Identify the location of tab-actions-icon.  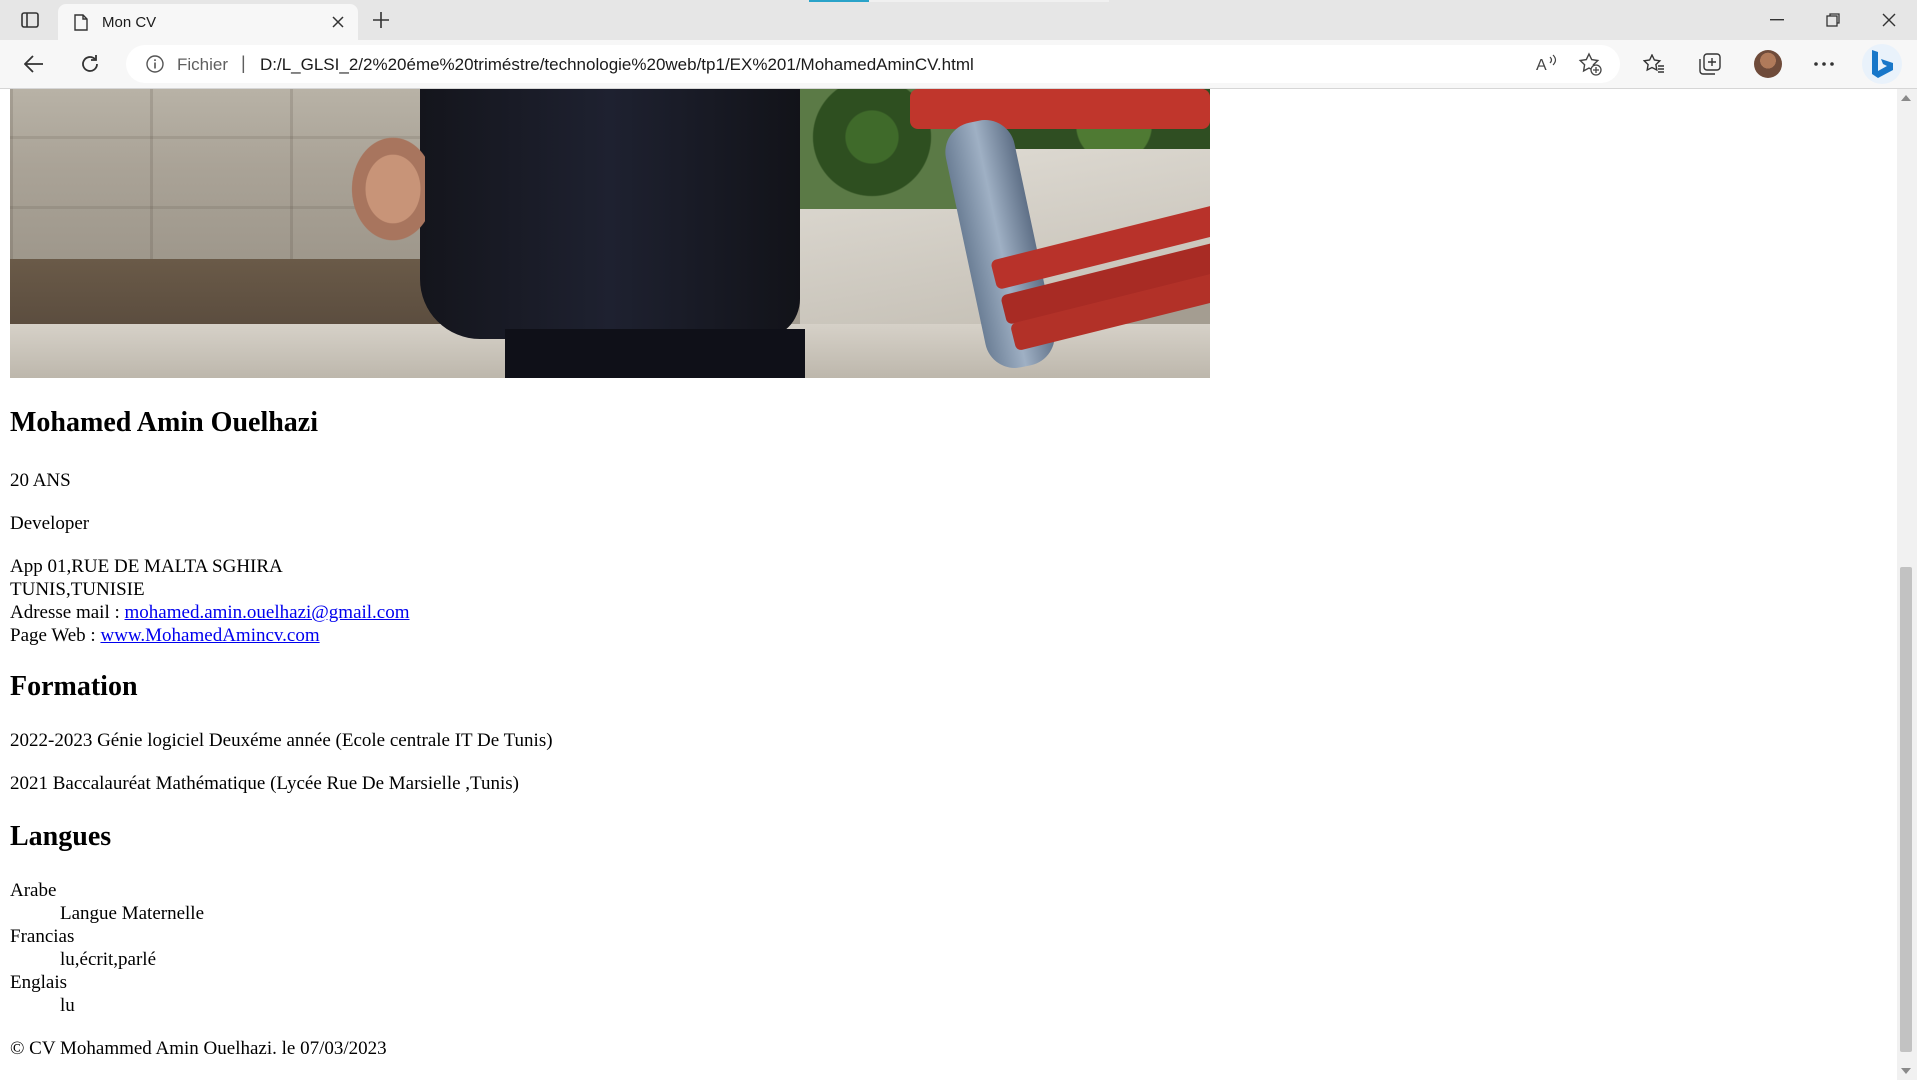
(30, 20).